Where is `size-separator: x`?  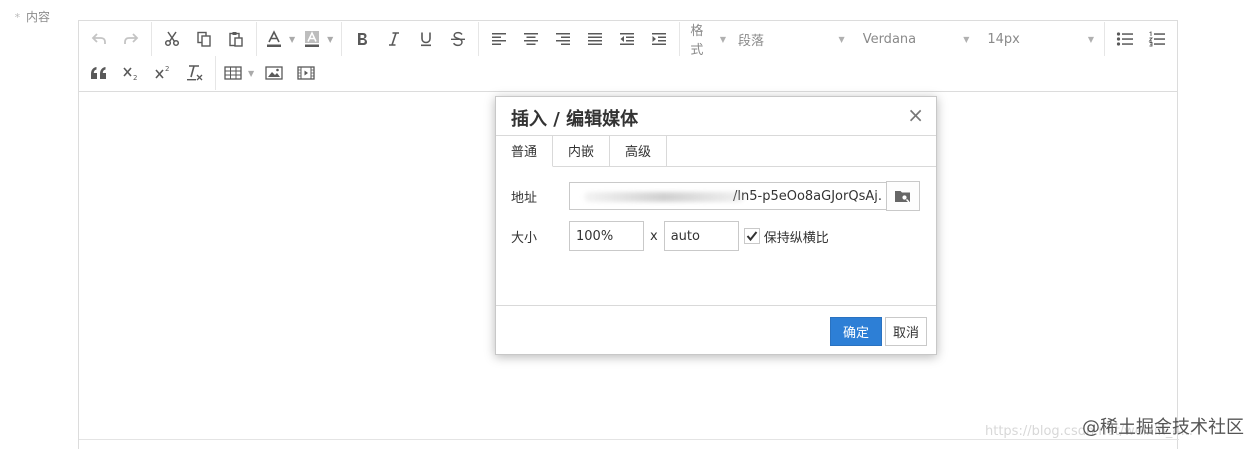 size-separator: x is located at coordinates (654, 236).